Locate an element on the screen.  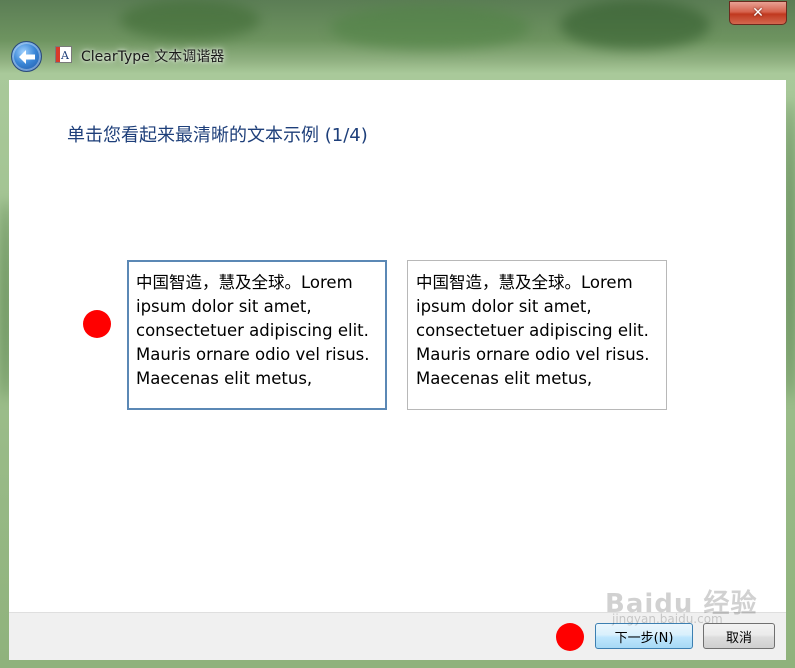
window-title: ClearType 文本调谐器 is located at coordinates (153, 57).